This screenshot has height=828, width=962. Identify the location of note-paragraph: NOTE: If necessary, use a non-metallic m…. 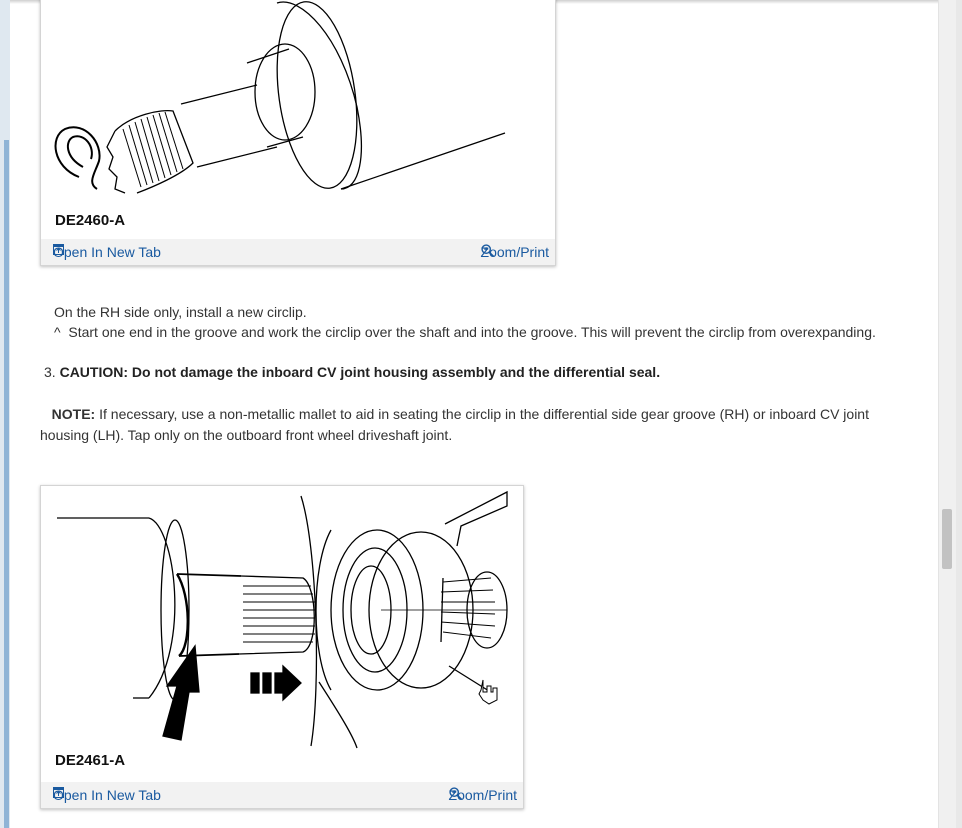
(470, 425).